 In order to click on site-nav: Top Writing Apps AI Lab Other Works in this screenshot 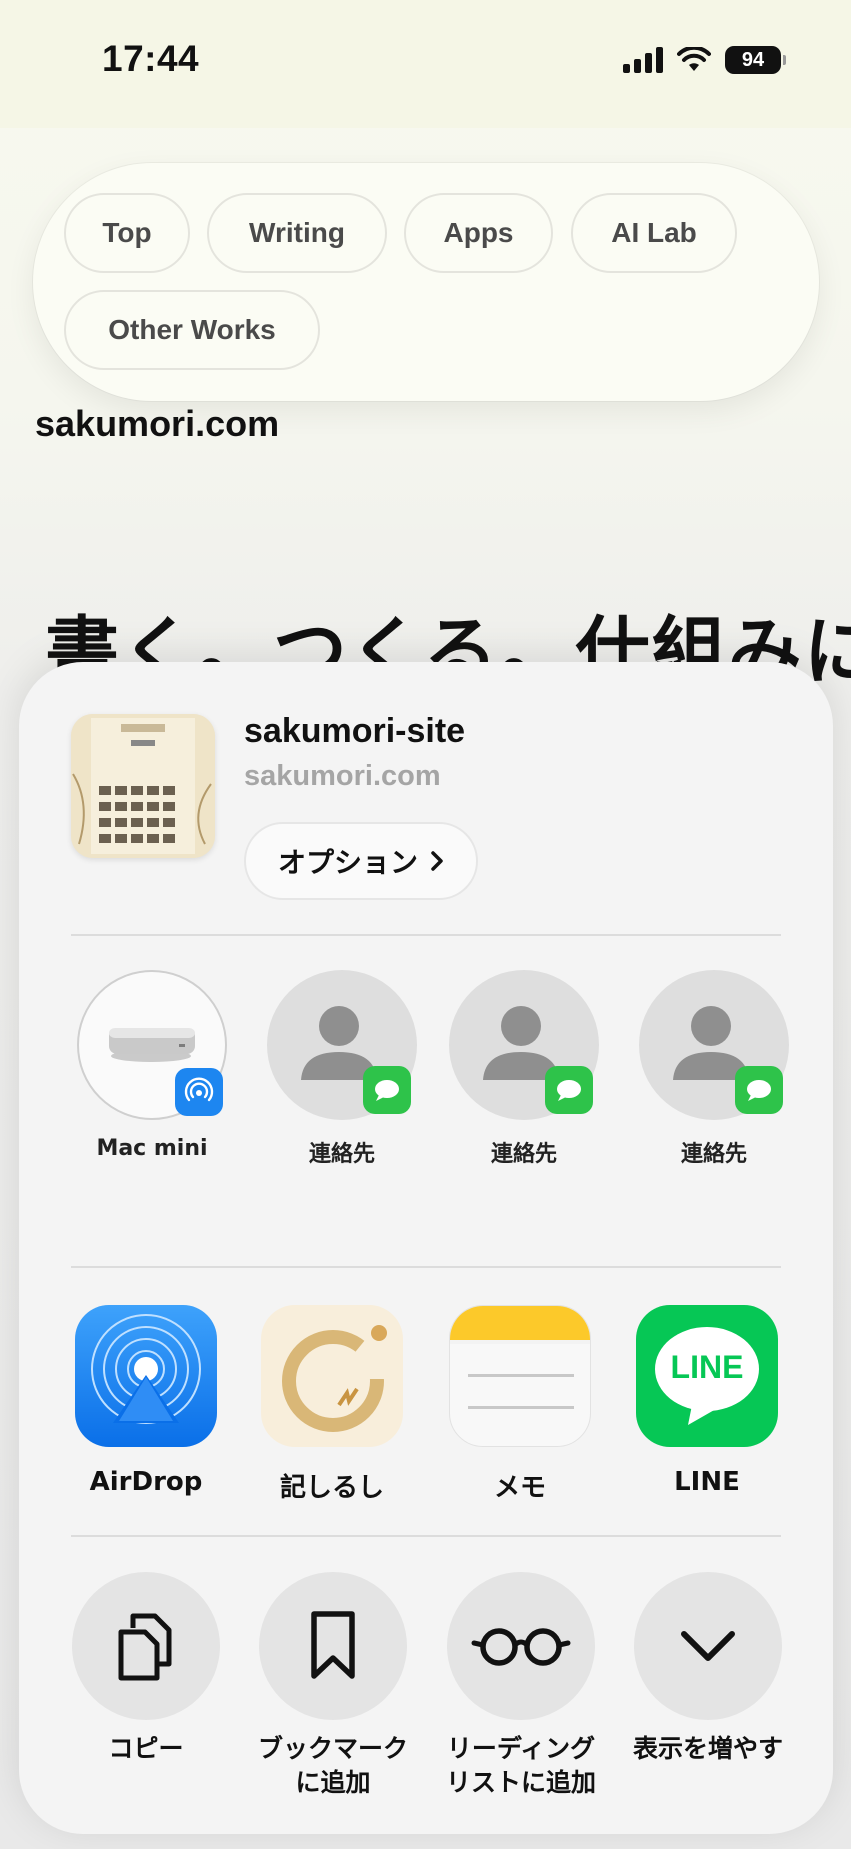, I will do `click(426, 282)`.